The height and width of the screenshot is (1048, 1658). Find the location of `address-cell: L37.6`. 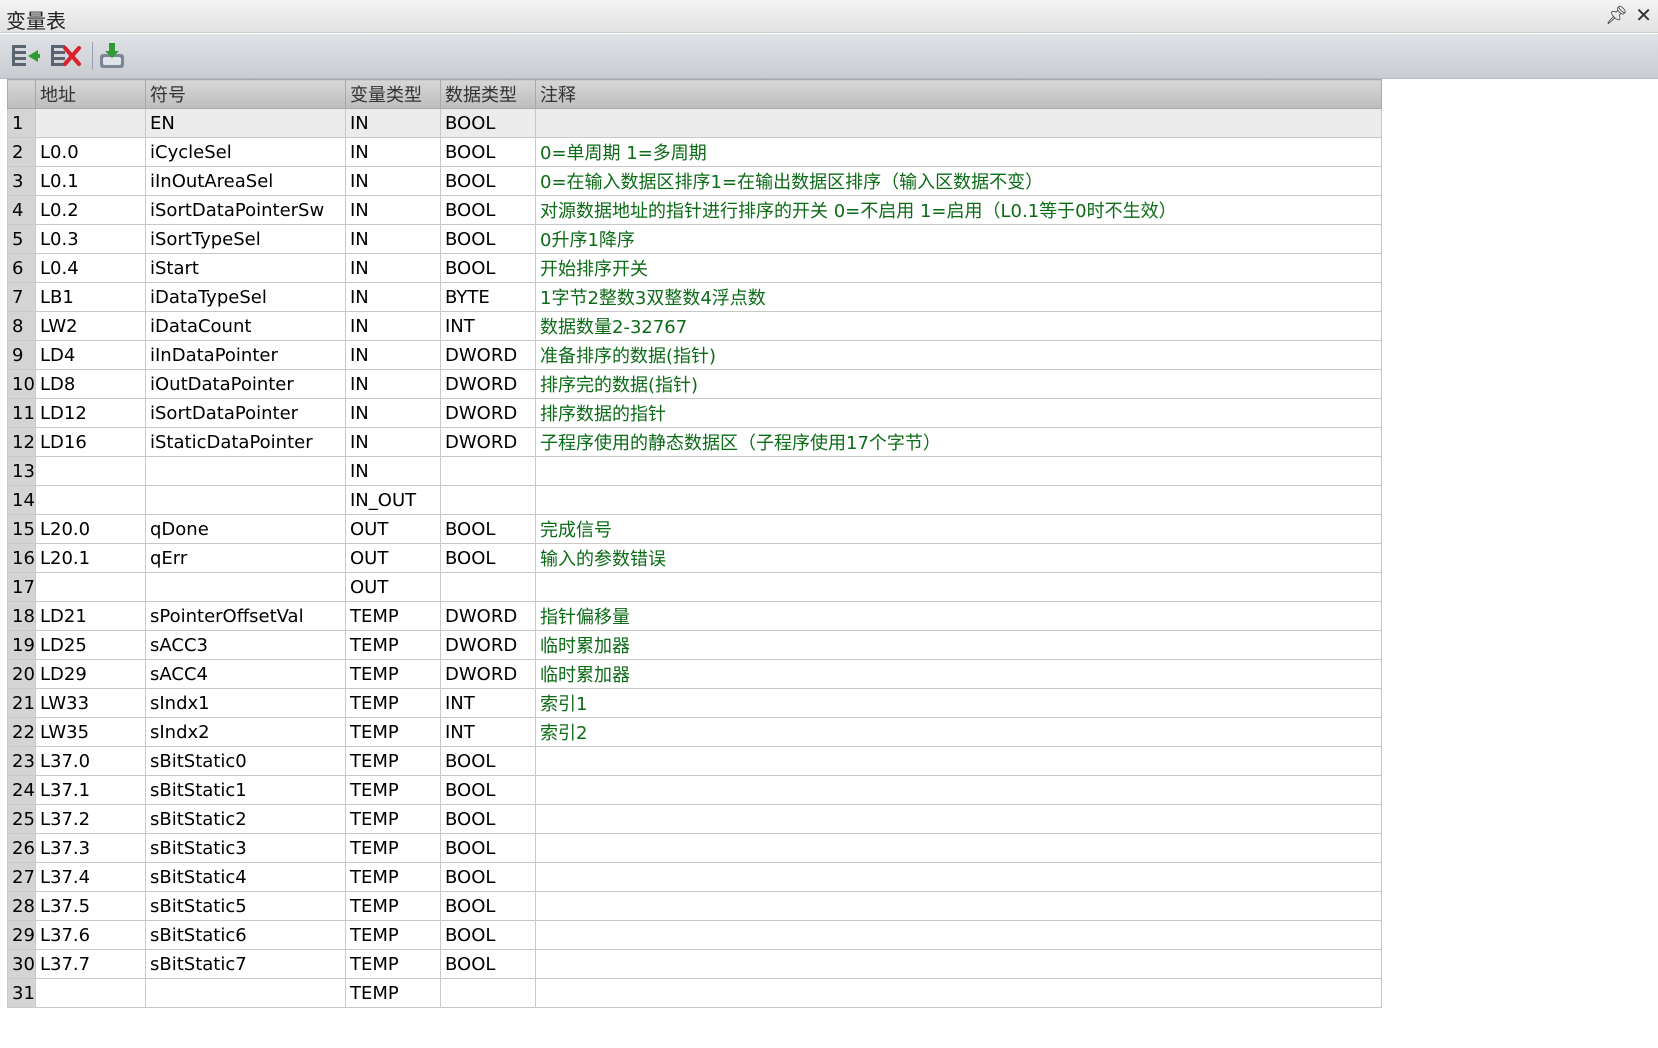

address-cell: L37.6 is located at coordinates (90, 935).